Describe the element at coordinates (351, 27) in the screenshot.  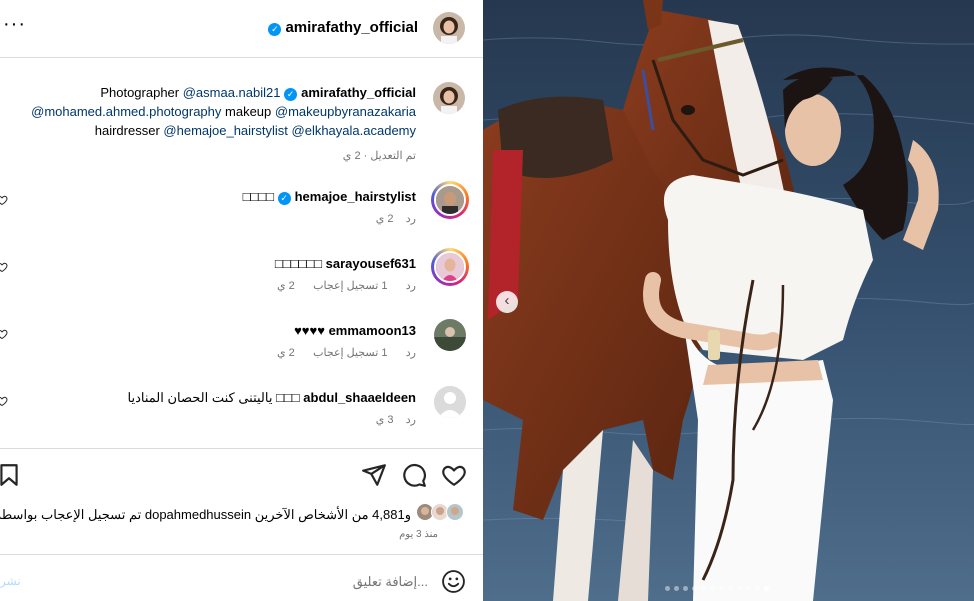
I see `header-username-link: amirafathy_official` at that location.